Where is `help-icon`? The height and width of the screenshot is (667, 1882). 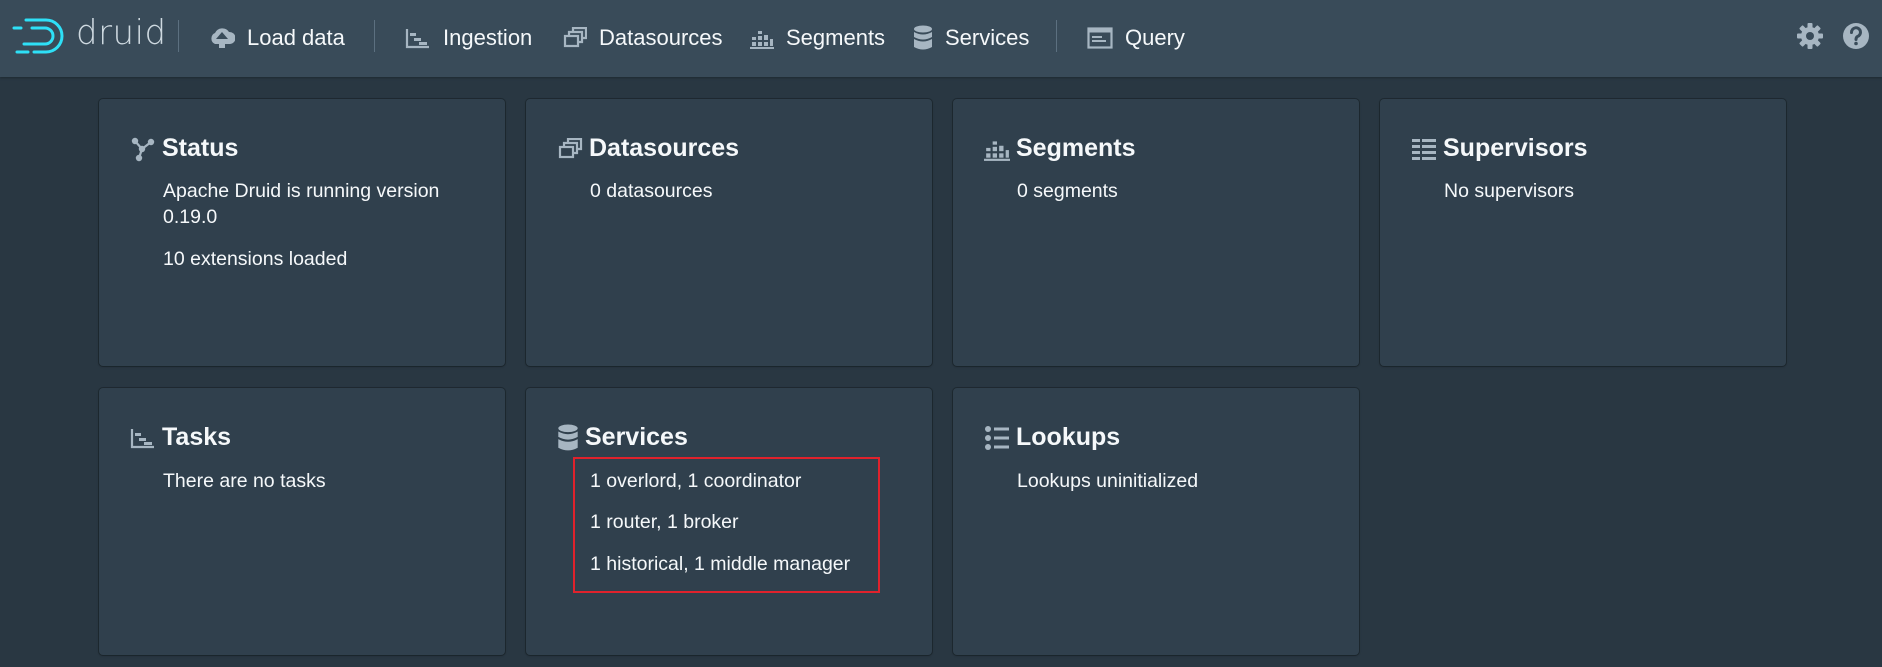 help-icon is located at coordinates (1856, 36).